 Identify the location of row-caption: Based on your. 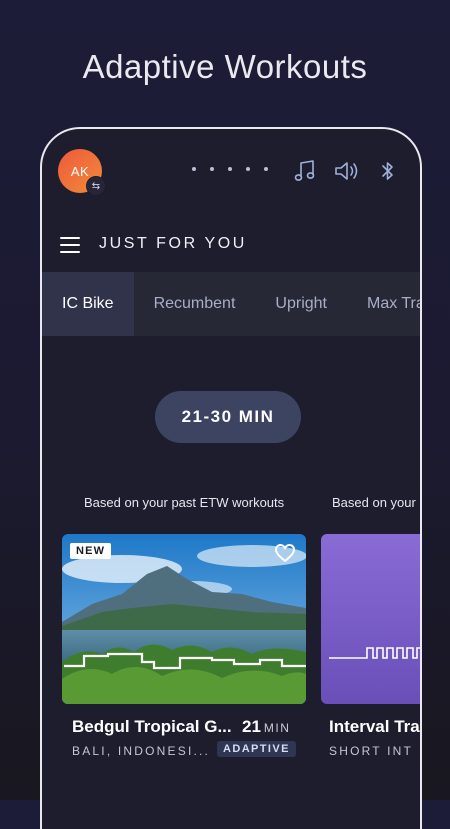
(374, 502).